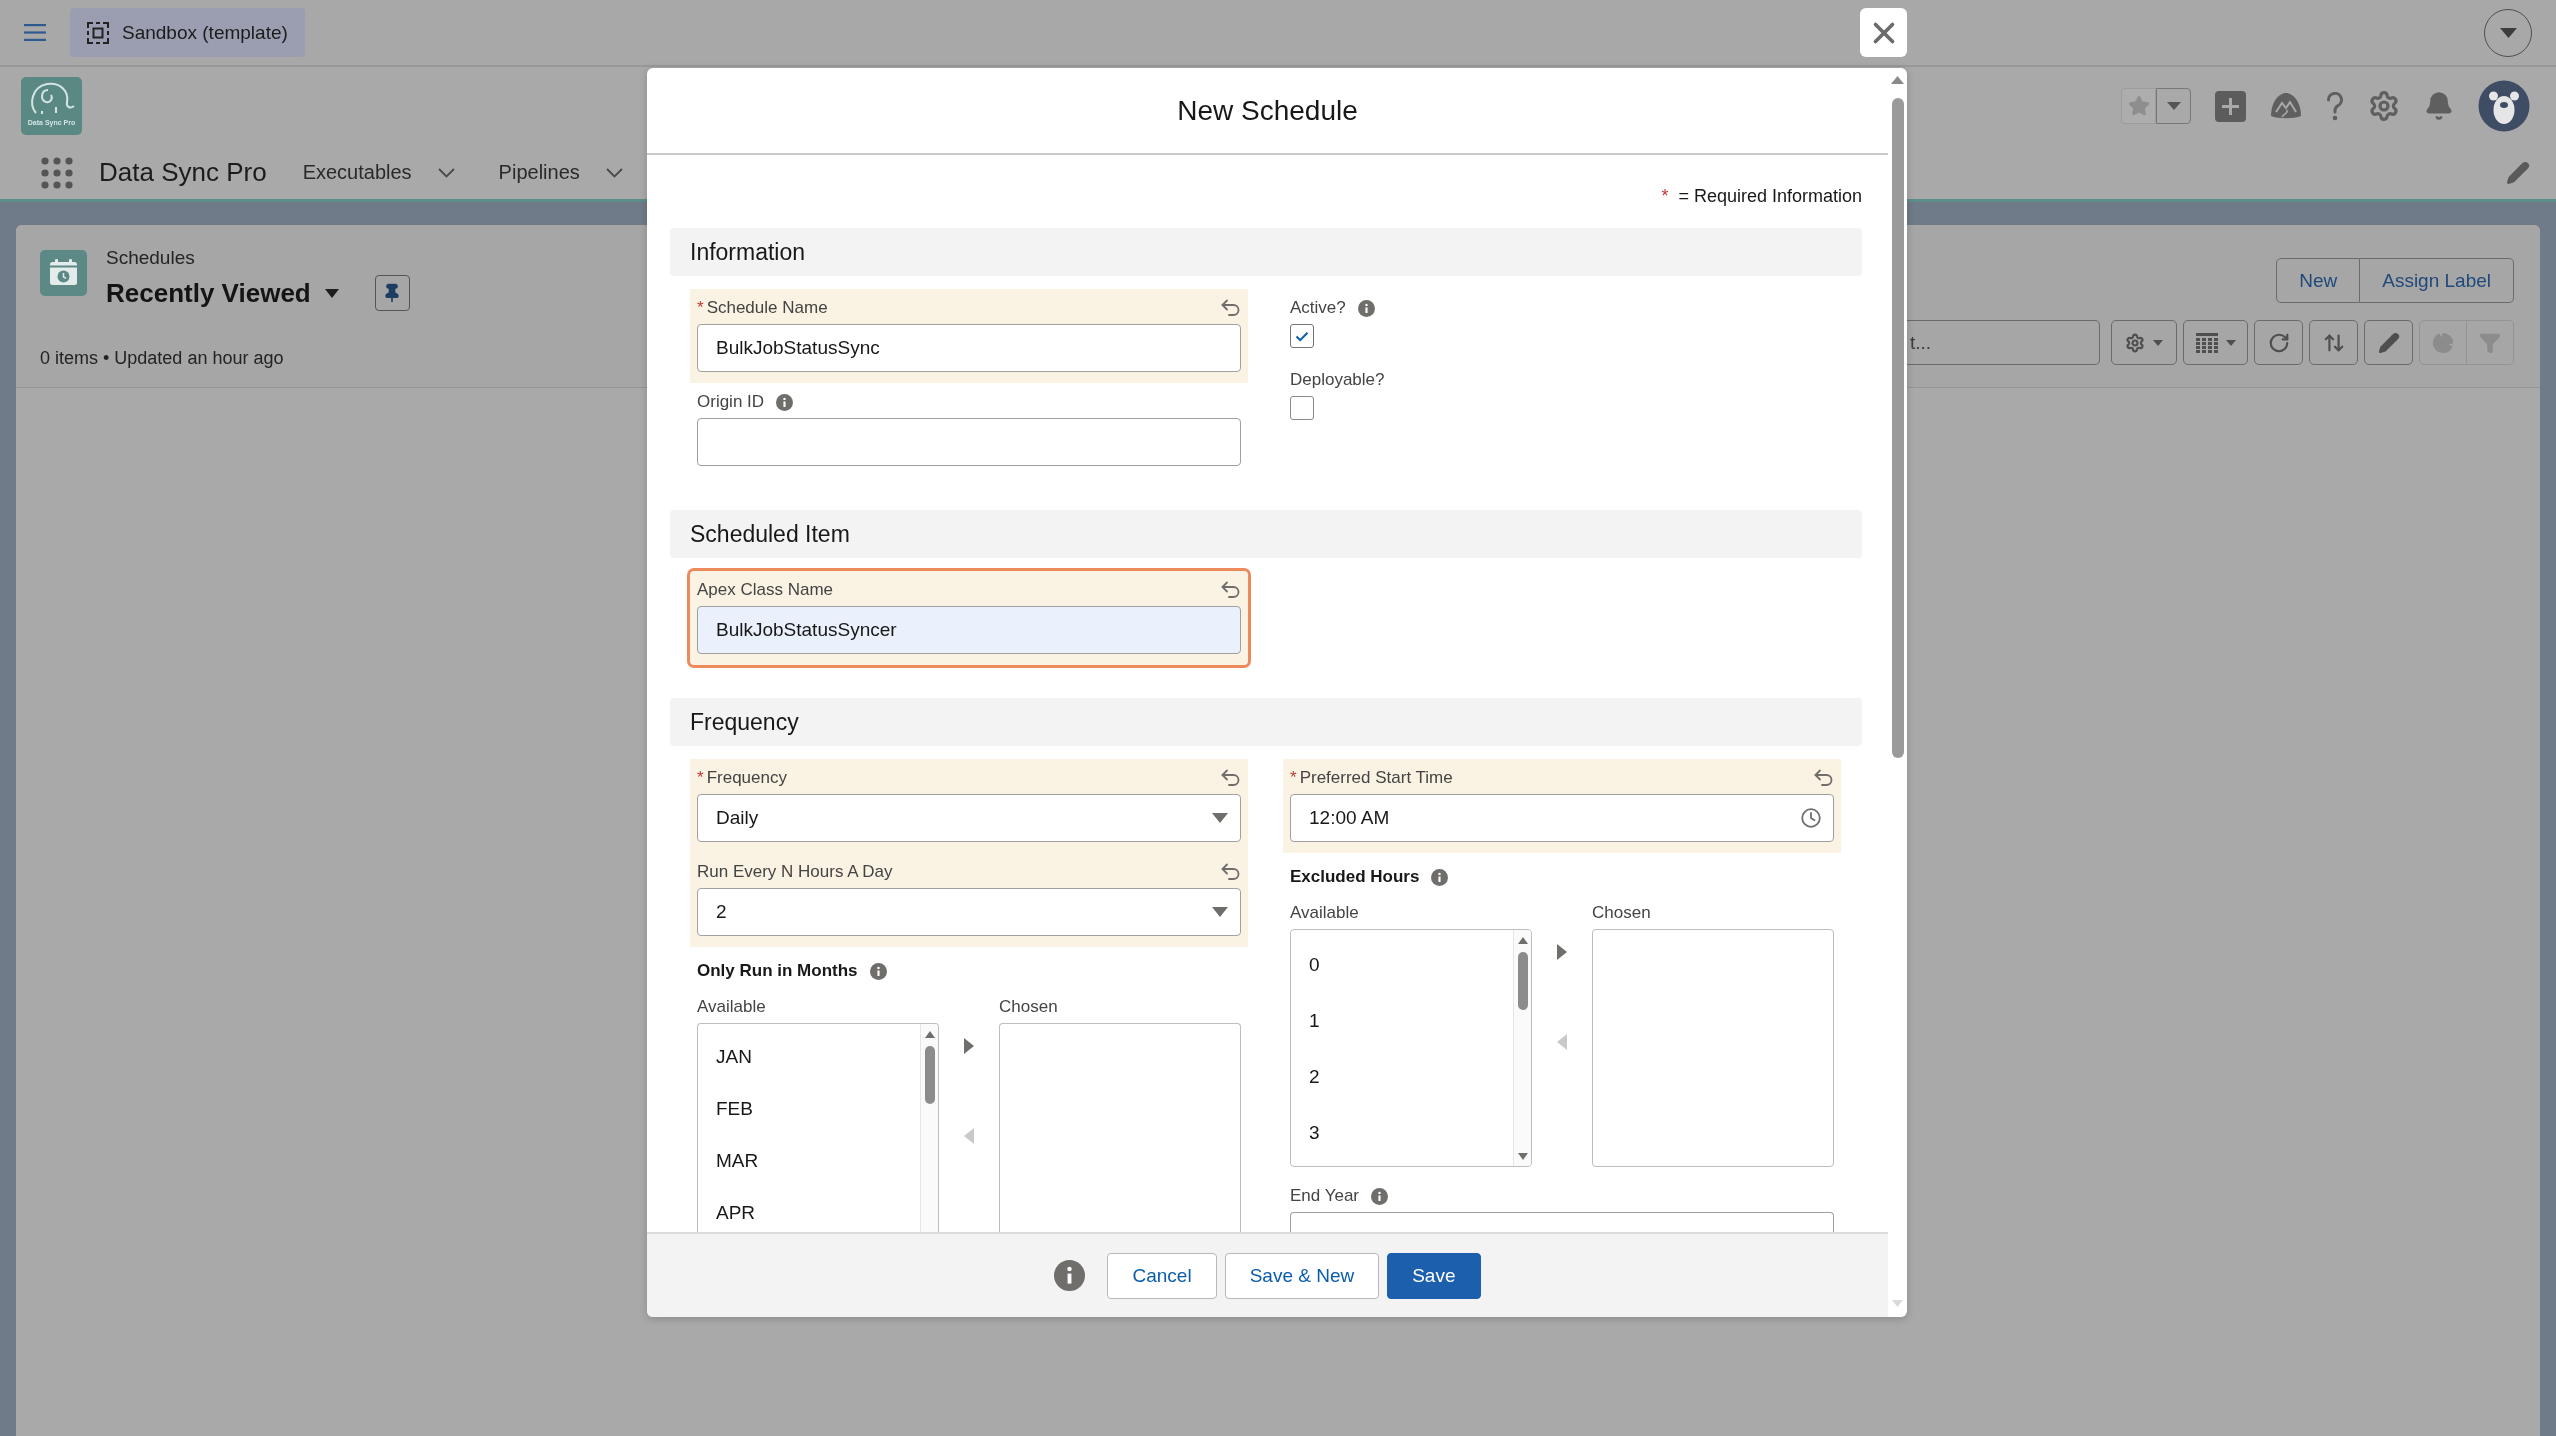 The image size is (2556, 1436). I want to click on action-button: New, so click(2318, 280).